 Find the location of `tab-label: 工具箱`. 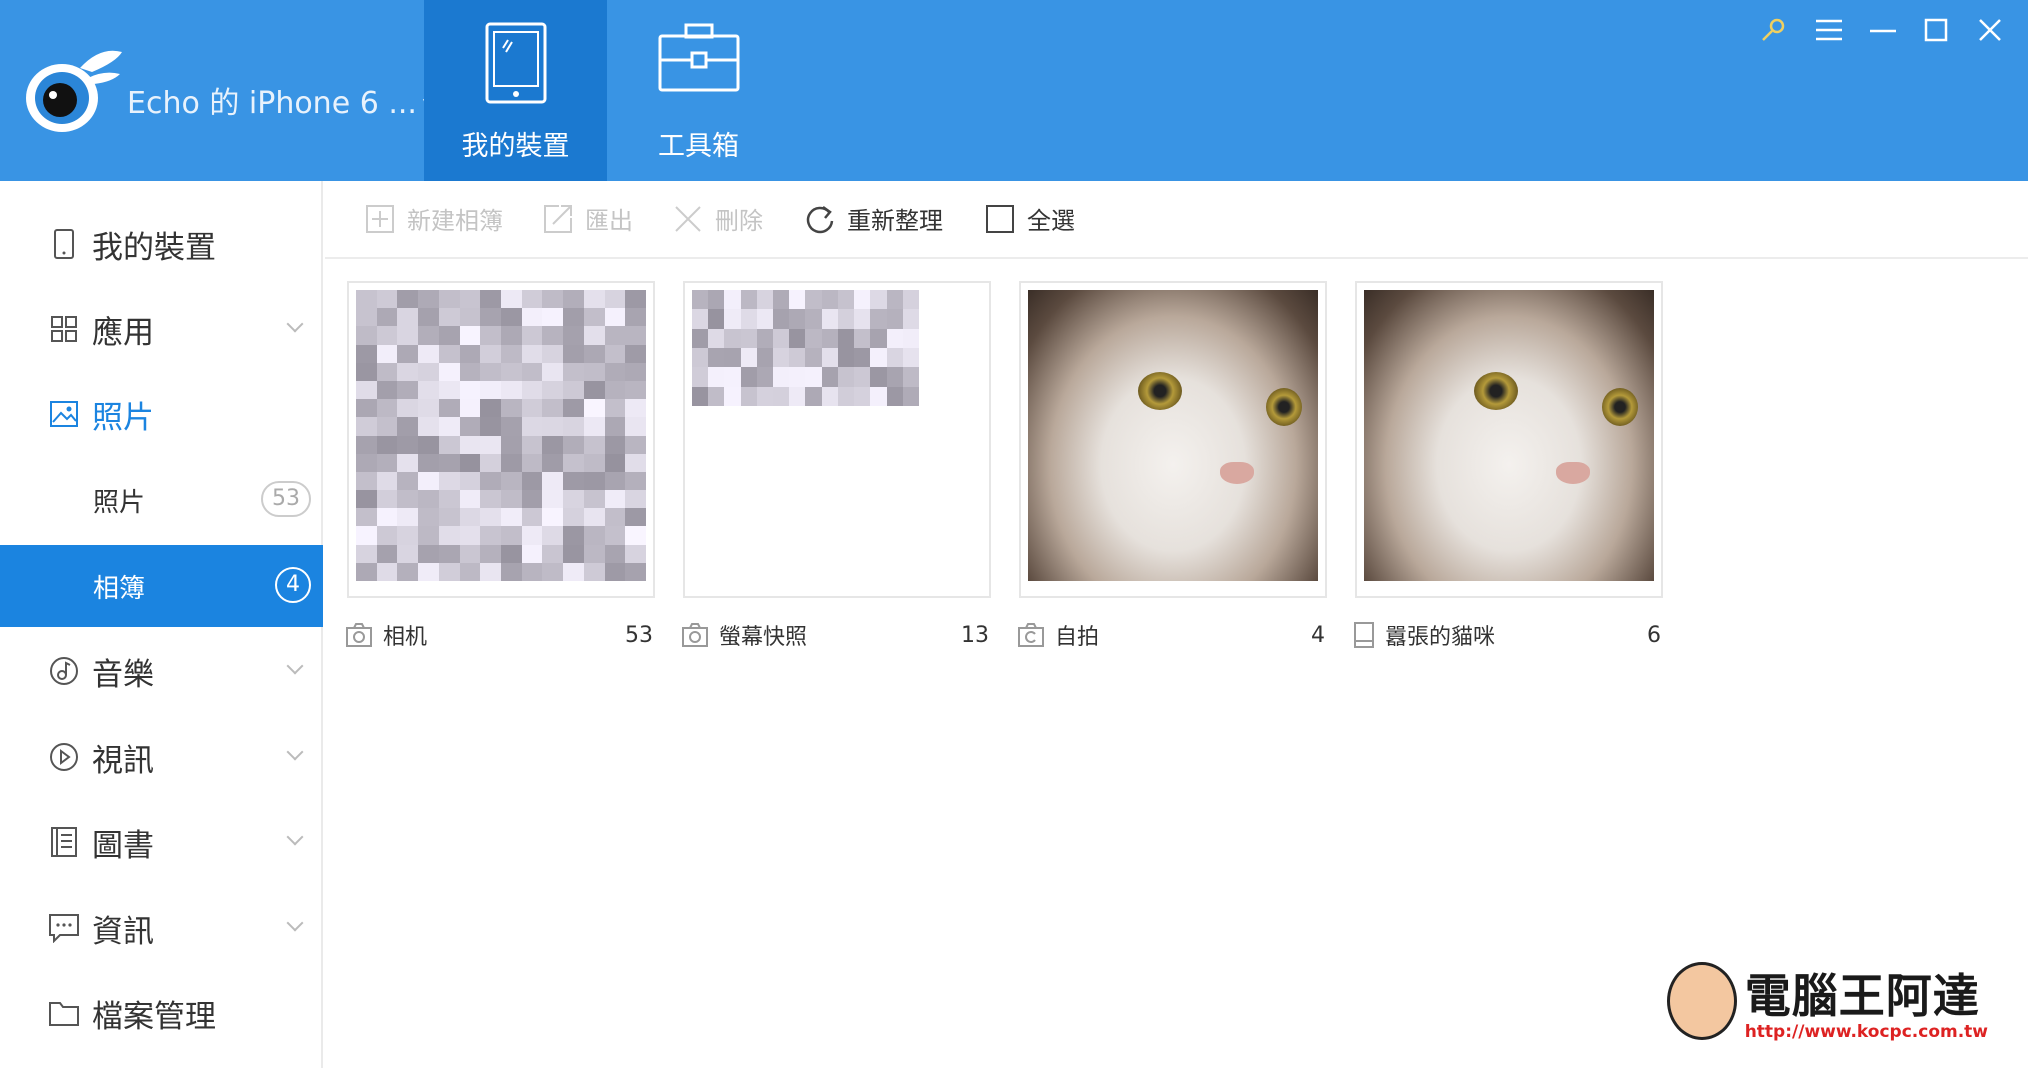

tab-label: 工具箱 is located at coordinates (698, 146).